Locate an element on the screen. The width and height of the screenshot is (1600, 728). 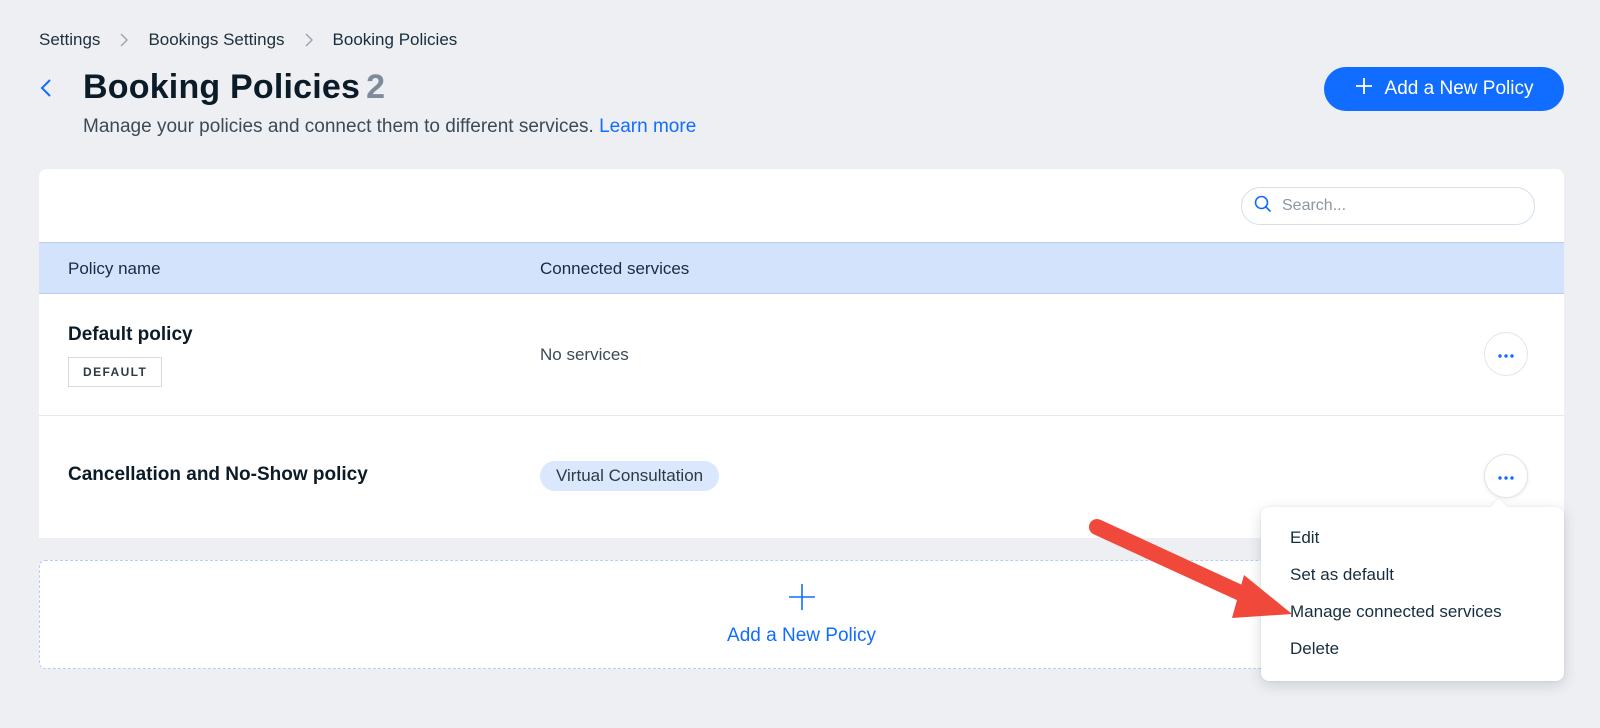
connected-services-text: No services is located at coordinates (584, 354).